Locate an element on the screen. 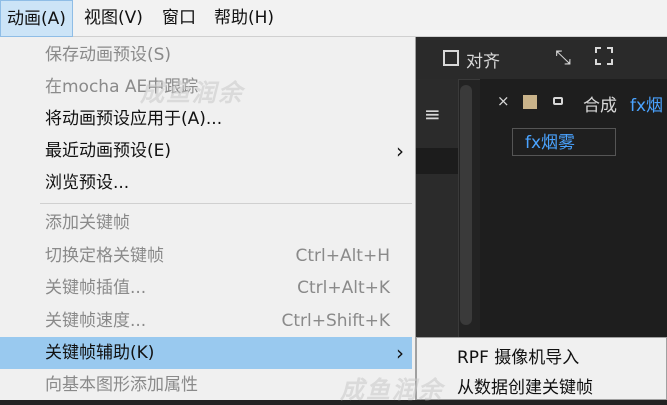 The image size is (667, 405). menu-item-toggle-hold-keyframe: 切换定格关键帧 Ctrl+Alt+H is located at coordinates (206, 256).